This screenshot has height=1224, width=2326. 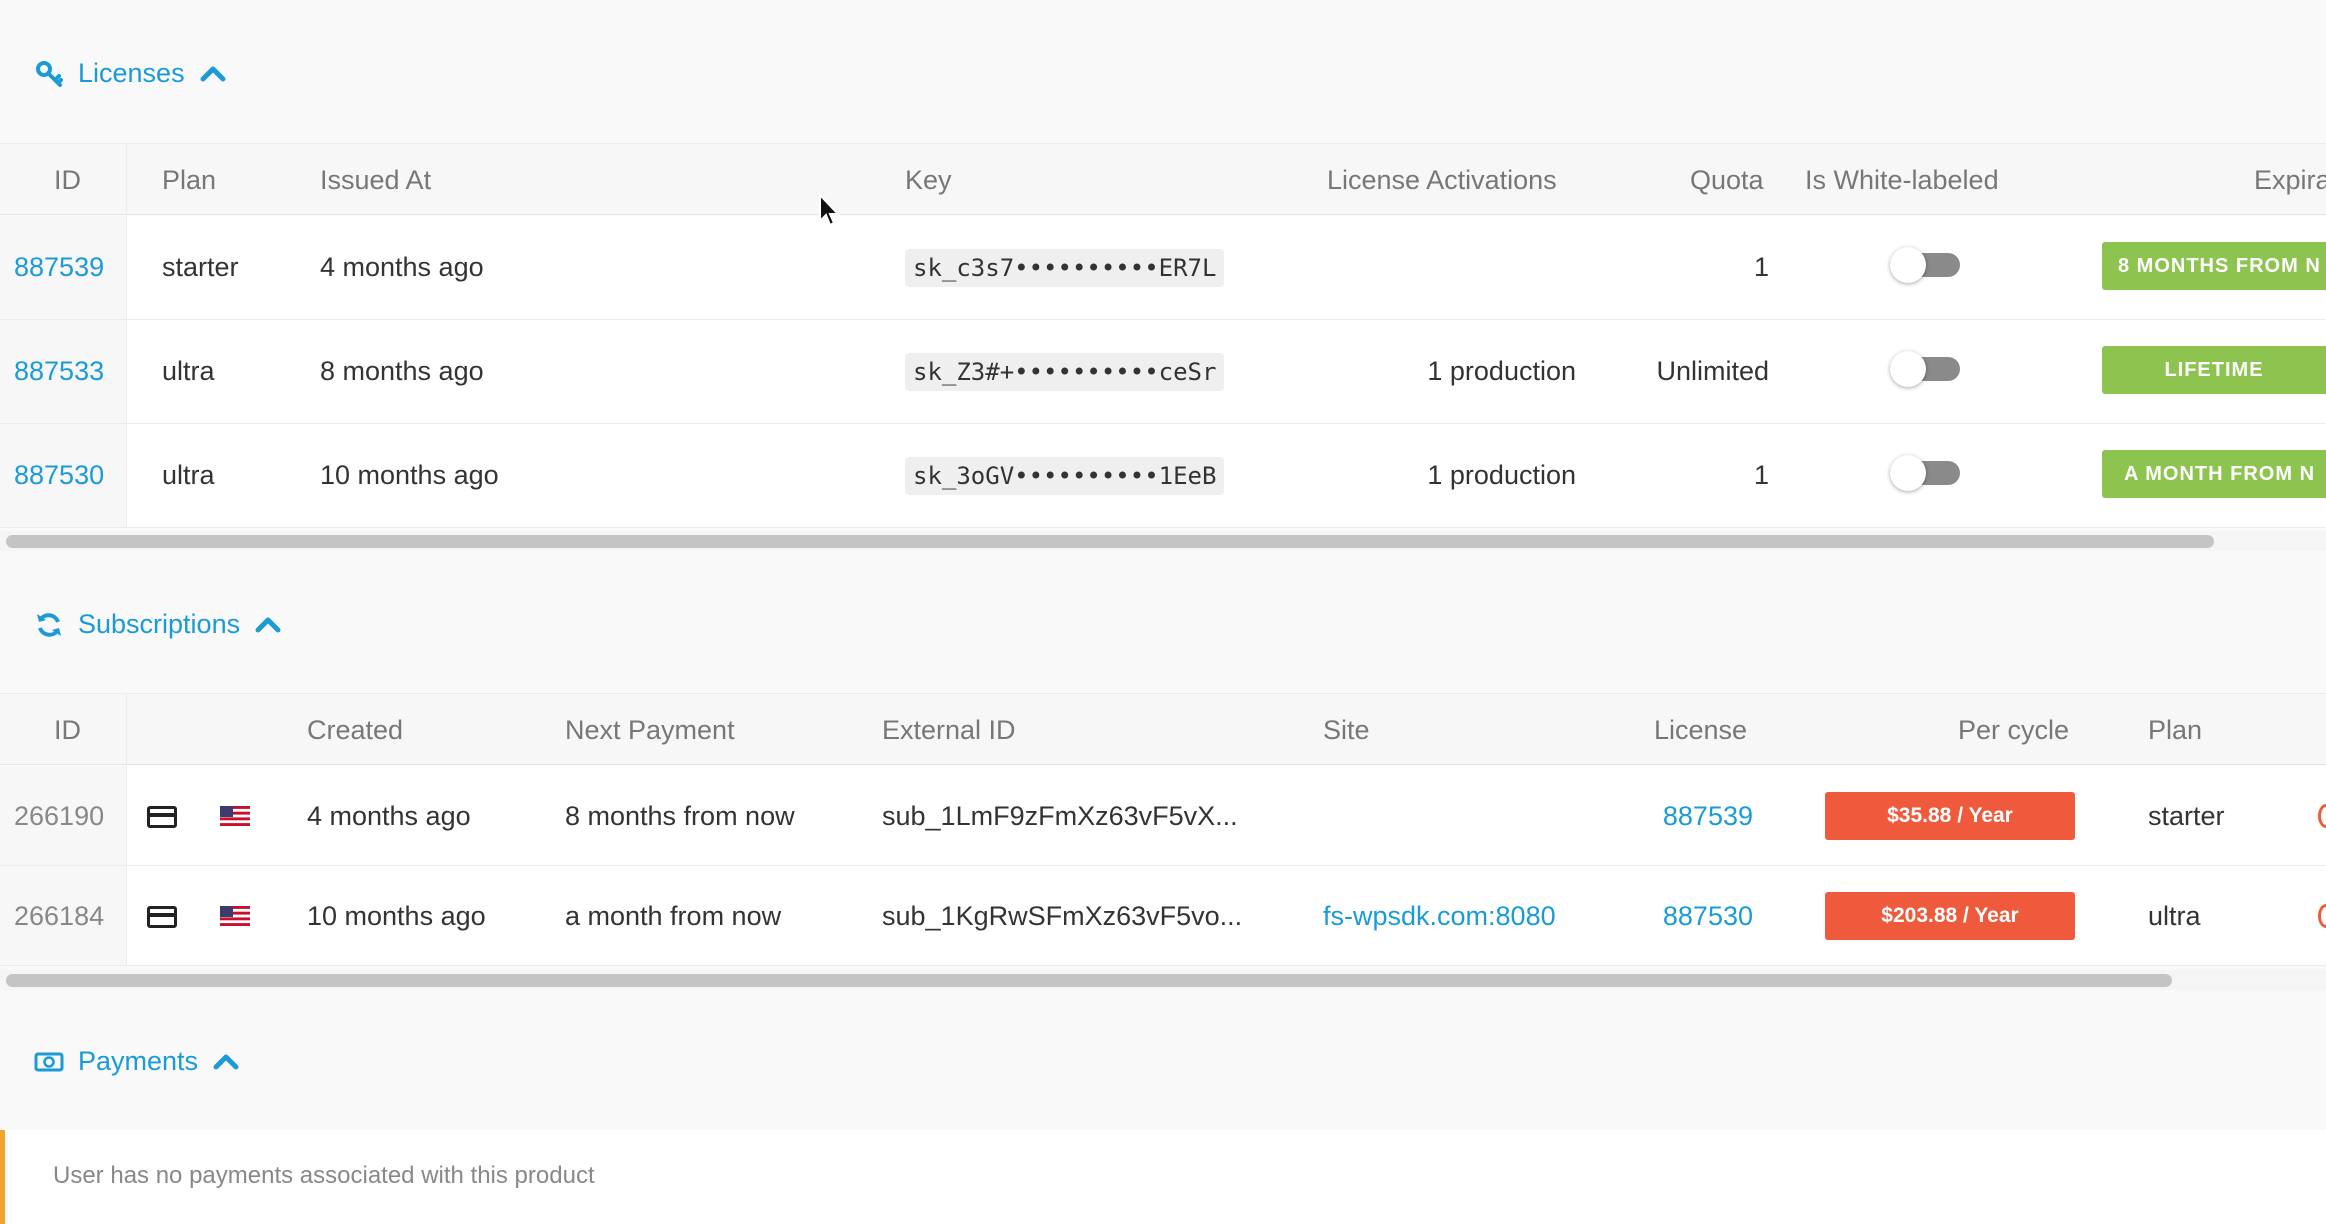 What do you see at coordinates (1065, 268) in the screenshot?
I see `license-key: sk_c3s7••••••••••ER7L` at bounding box center [1065, 268].